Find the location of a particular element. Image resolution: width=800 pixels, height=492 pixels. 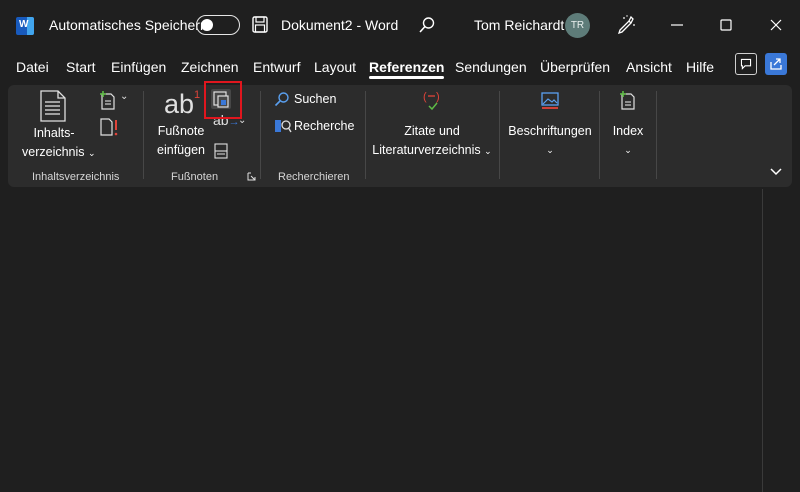

avatar: TR is located at coordinates (577, 25).